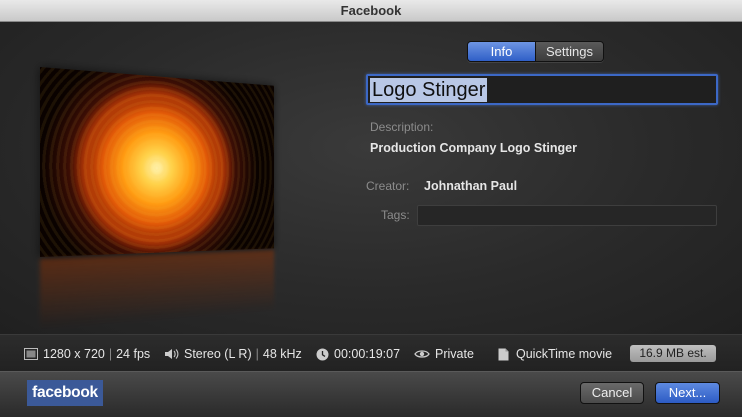 This screenshot has height=417, width=742. What do you see at coordinates (371, 11) in the screenshot?
I see `window-title: Facebook` at bounding box center [371, 11].